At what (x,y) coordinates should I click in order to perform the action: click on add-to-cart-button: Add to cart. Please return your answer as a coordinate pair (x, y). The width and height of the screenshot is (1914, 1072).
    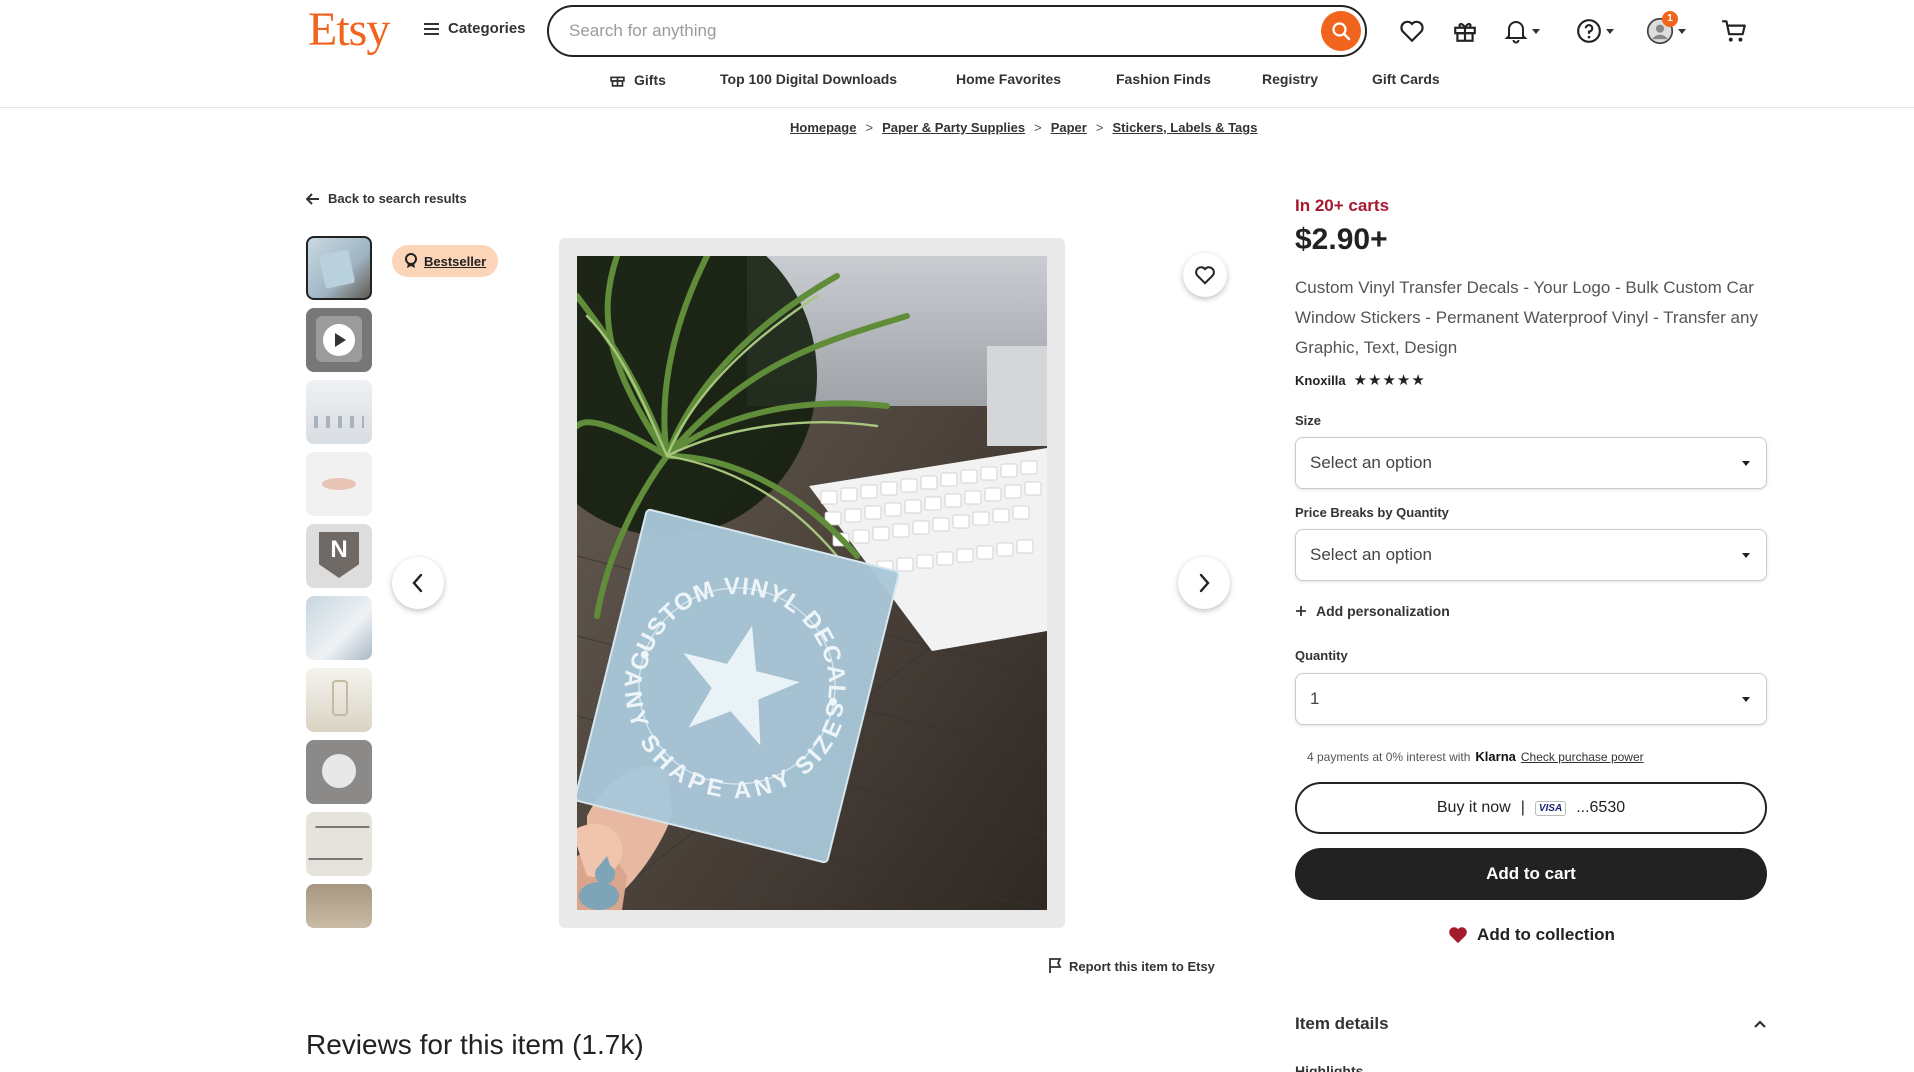
    Looking at the image, I should click on (1531, 874).